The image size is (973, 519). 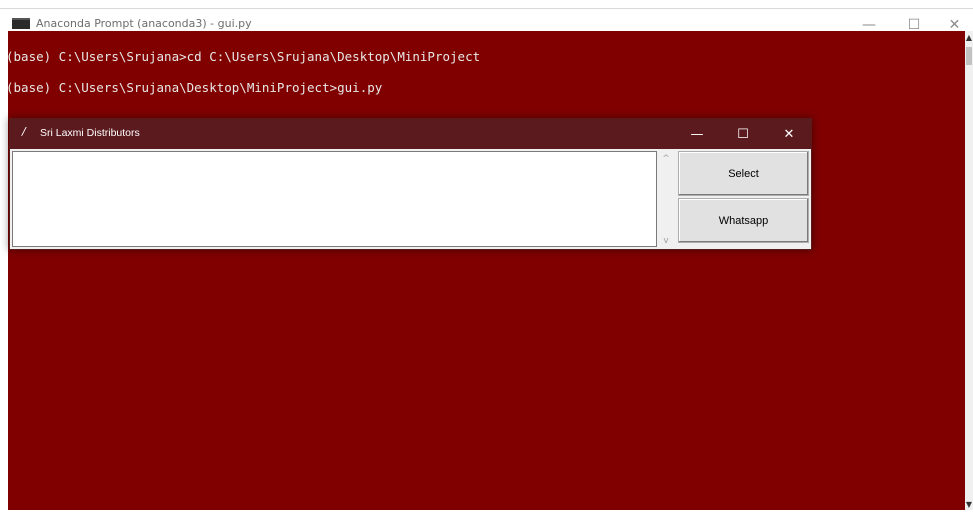 What do you see at coordinates (144, 23) in the screenshot?
I see `outer-window-title: Anaconda Prompt (anaconda3) - gui.py` at bounding box center [144, 23].